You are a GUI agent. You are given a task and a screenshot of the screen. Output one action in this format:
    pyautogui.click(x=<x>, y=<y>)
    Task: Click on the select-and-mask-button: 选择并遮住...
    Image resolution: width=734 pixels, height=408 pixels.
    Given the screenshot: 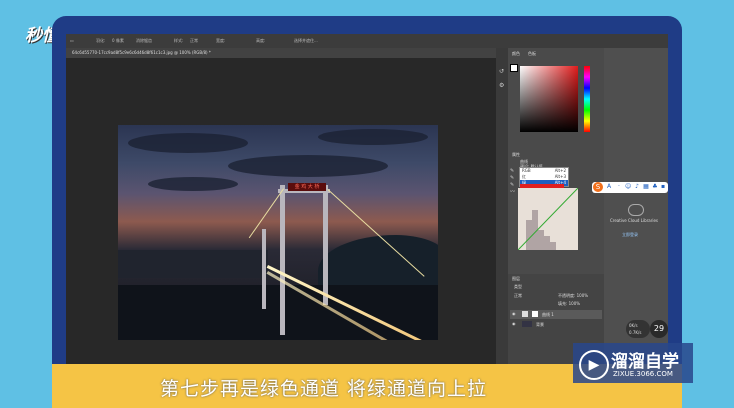 What is the action you would take?
    pyautogui.click(x=306, y=41)
    